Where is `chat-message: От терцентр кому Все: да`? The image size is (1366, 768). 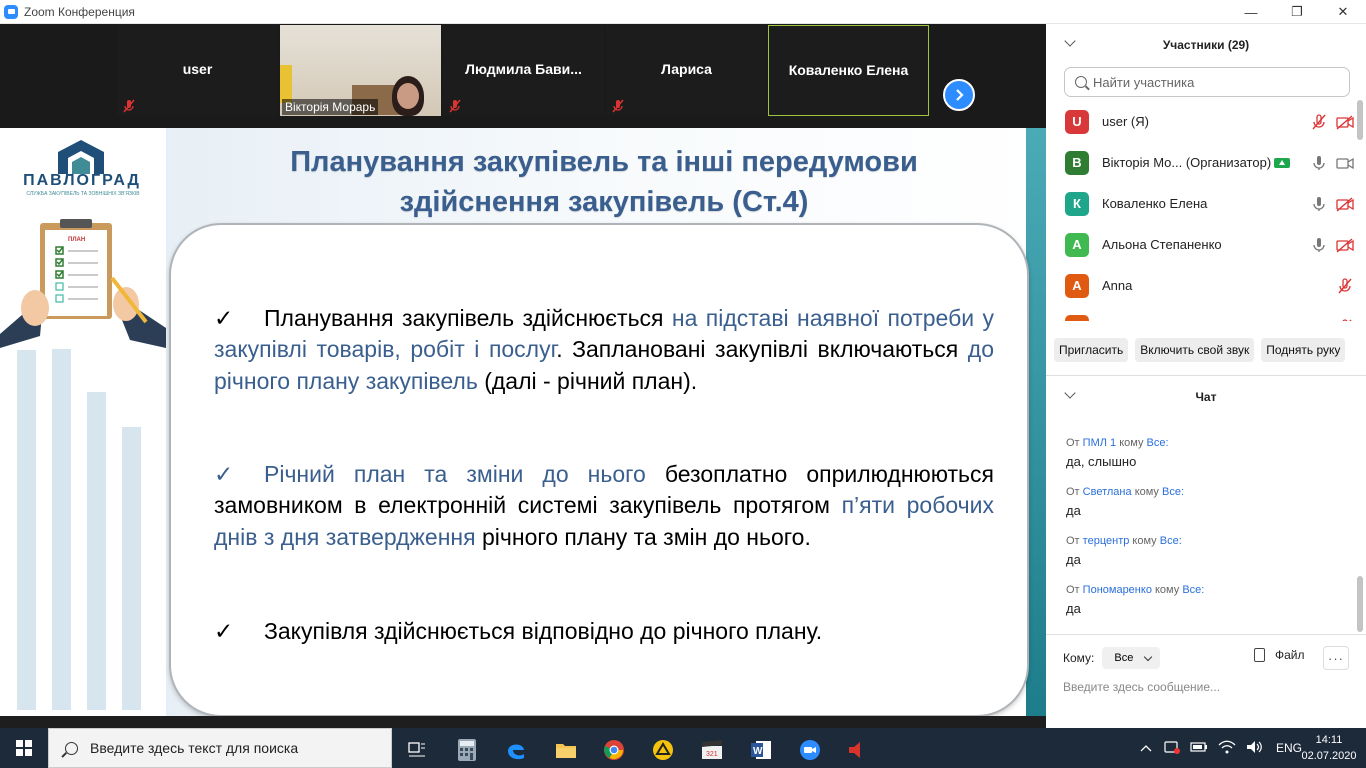
chat-message: От терцентр кому Все: да is located at coordinates (1201, 552).